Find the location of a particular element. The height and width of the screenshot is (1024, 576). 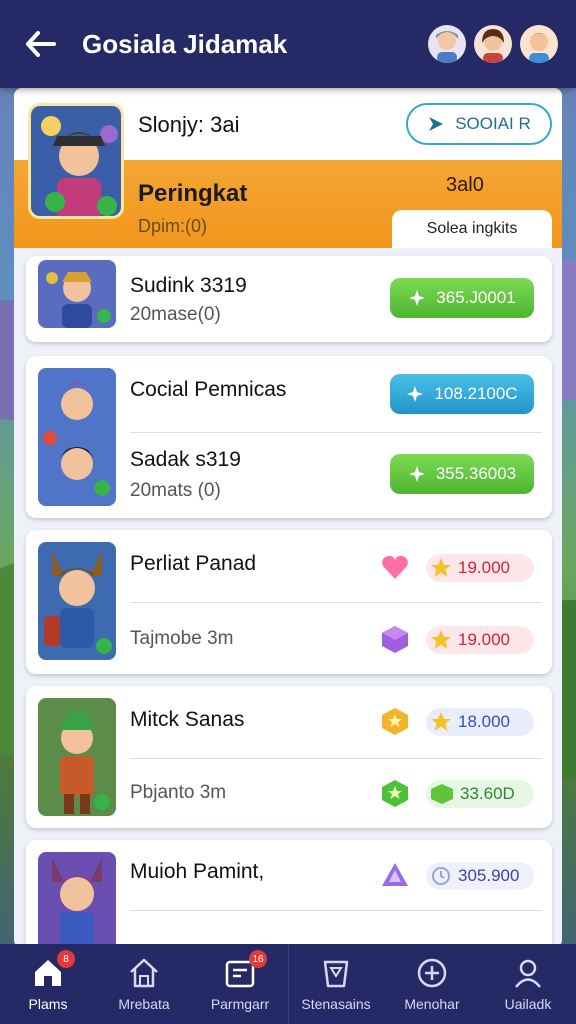

item-sub: Pbjanto 3m is located at coordinates (178, 792).